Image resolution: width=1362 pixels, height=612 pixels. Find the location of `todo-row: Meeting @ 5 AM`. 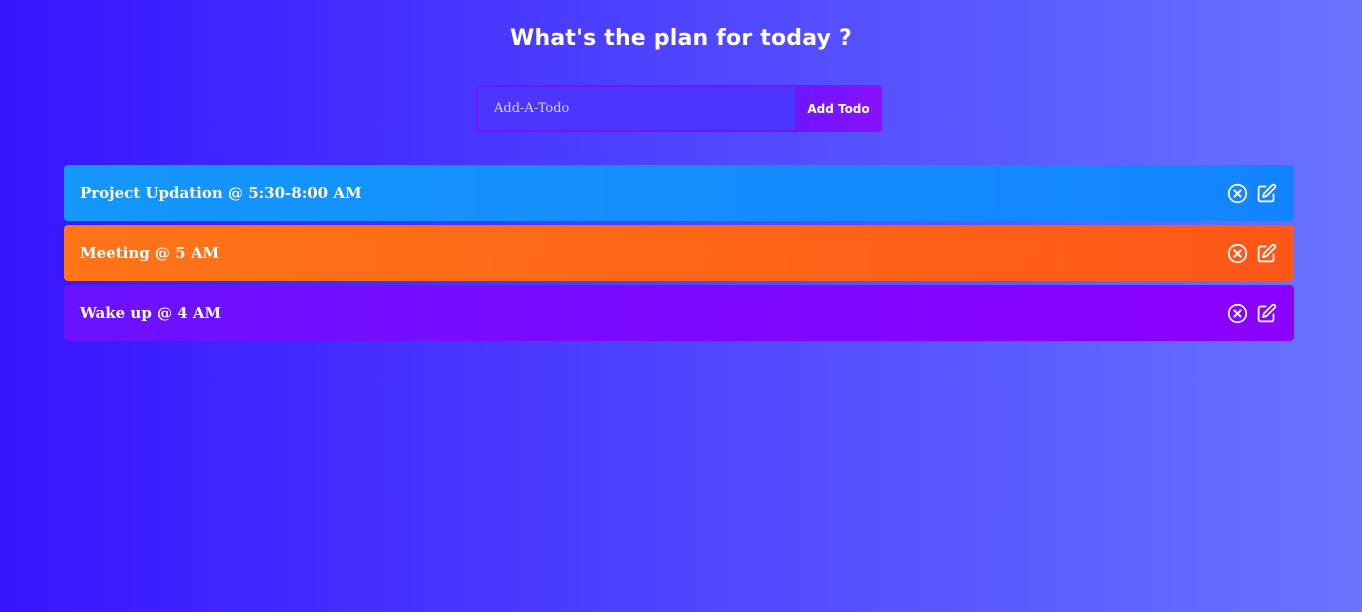

todo-row: Meeting @ 5 AM is located at coordinates (679, 253).